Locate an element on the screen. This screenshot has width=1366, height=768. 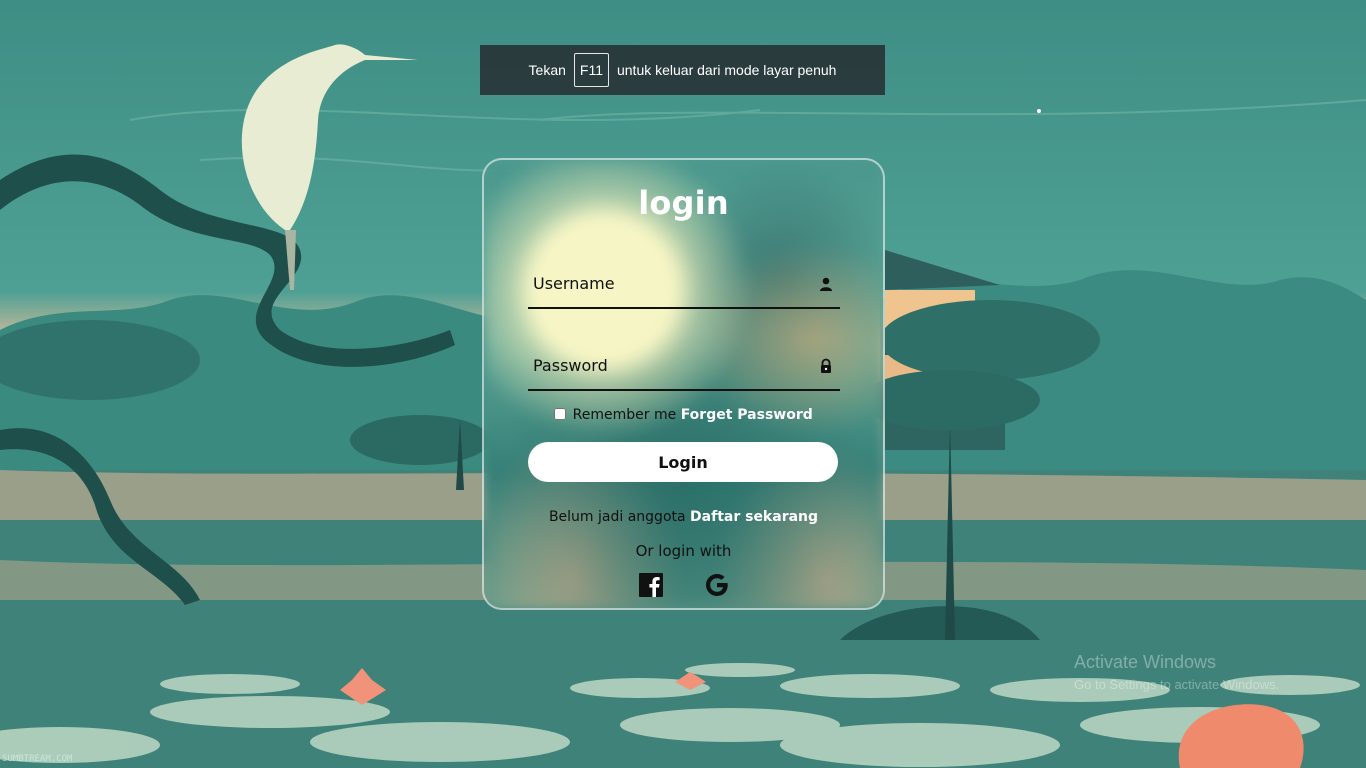
password-input is located at coordinates (684, 365).